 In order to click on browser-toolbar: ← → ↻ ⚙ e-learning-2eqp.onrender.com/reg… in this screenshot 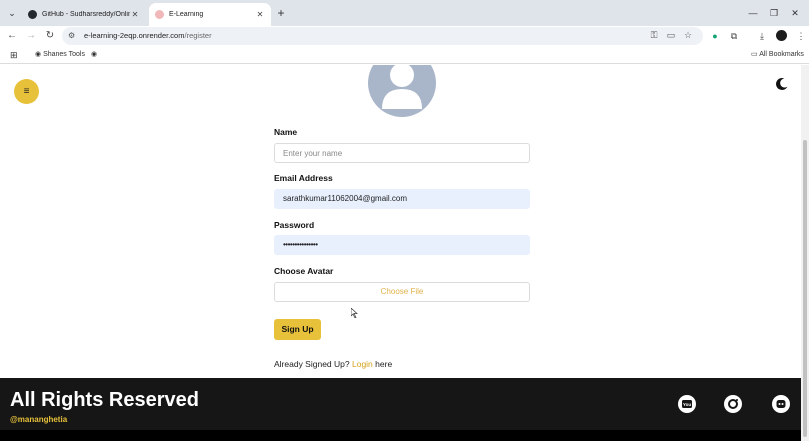, I will do `click(404, 36)`.